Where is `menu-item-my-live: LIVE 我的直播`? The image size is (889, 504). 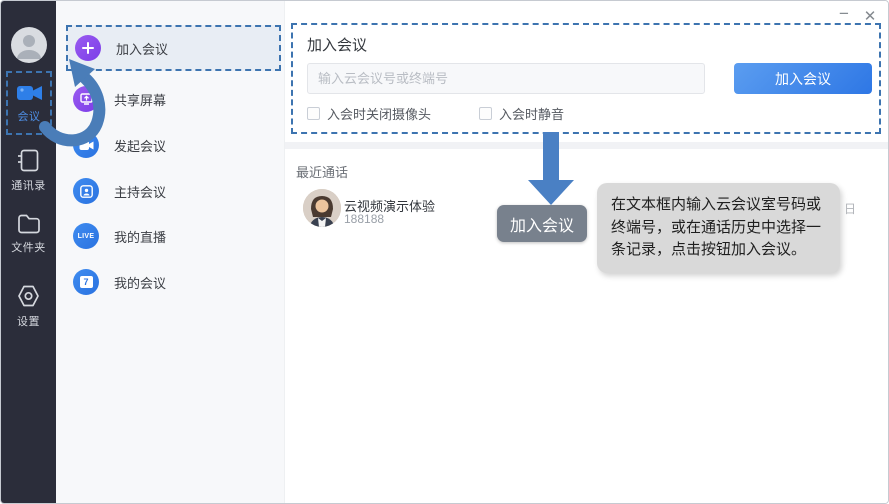
menu-item-my-live: LIVE 我的直播 is located at coordinates (173, 236).